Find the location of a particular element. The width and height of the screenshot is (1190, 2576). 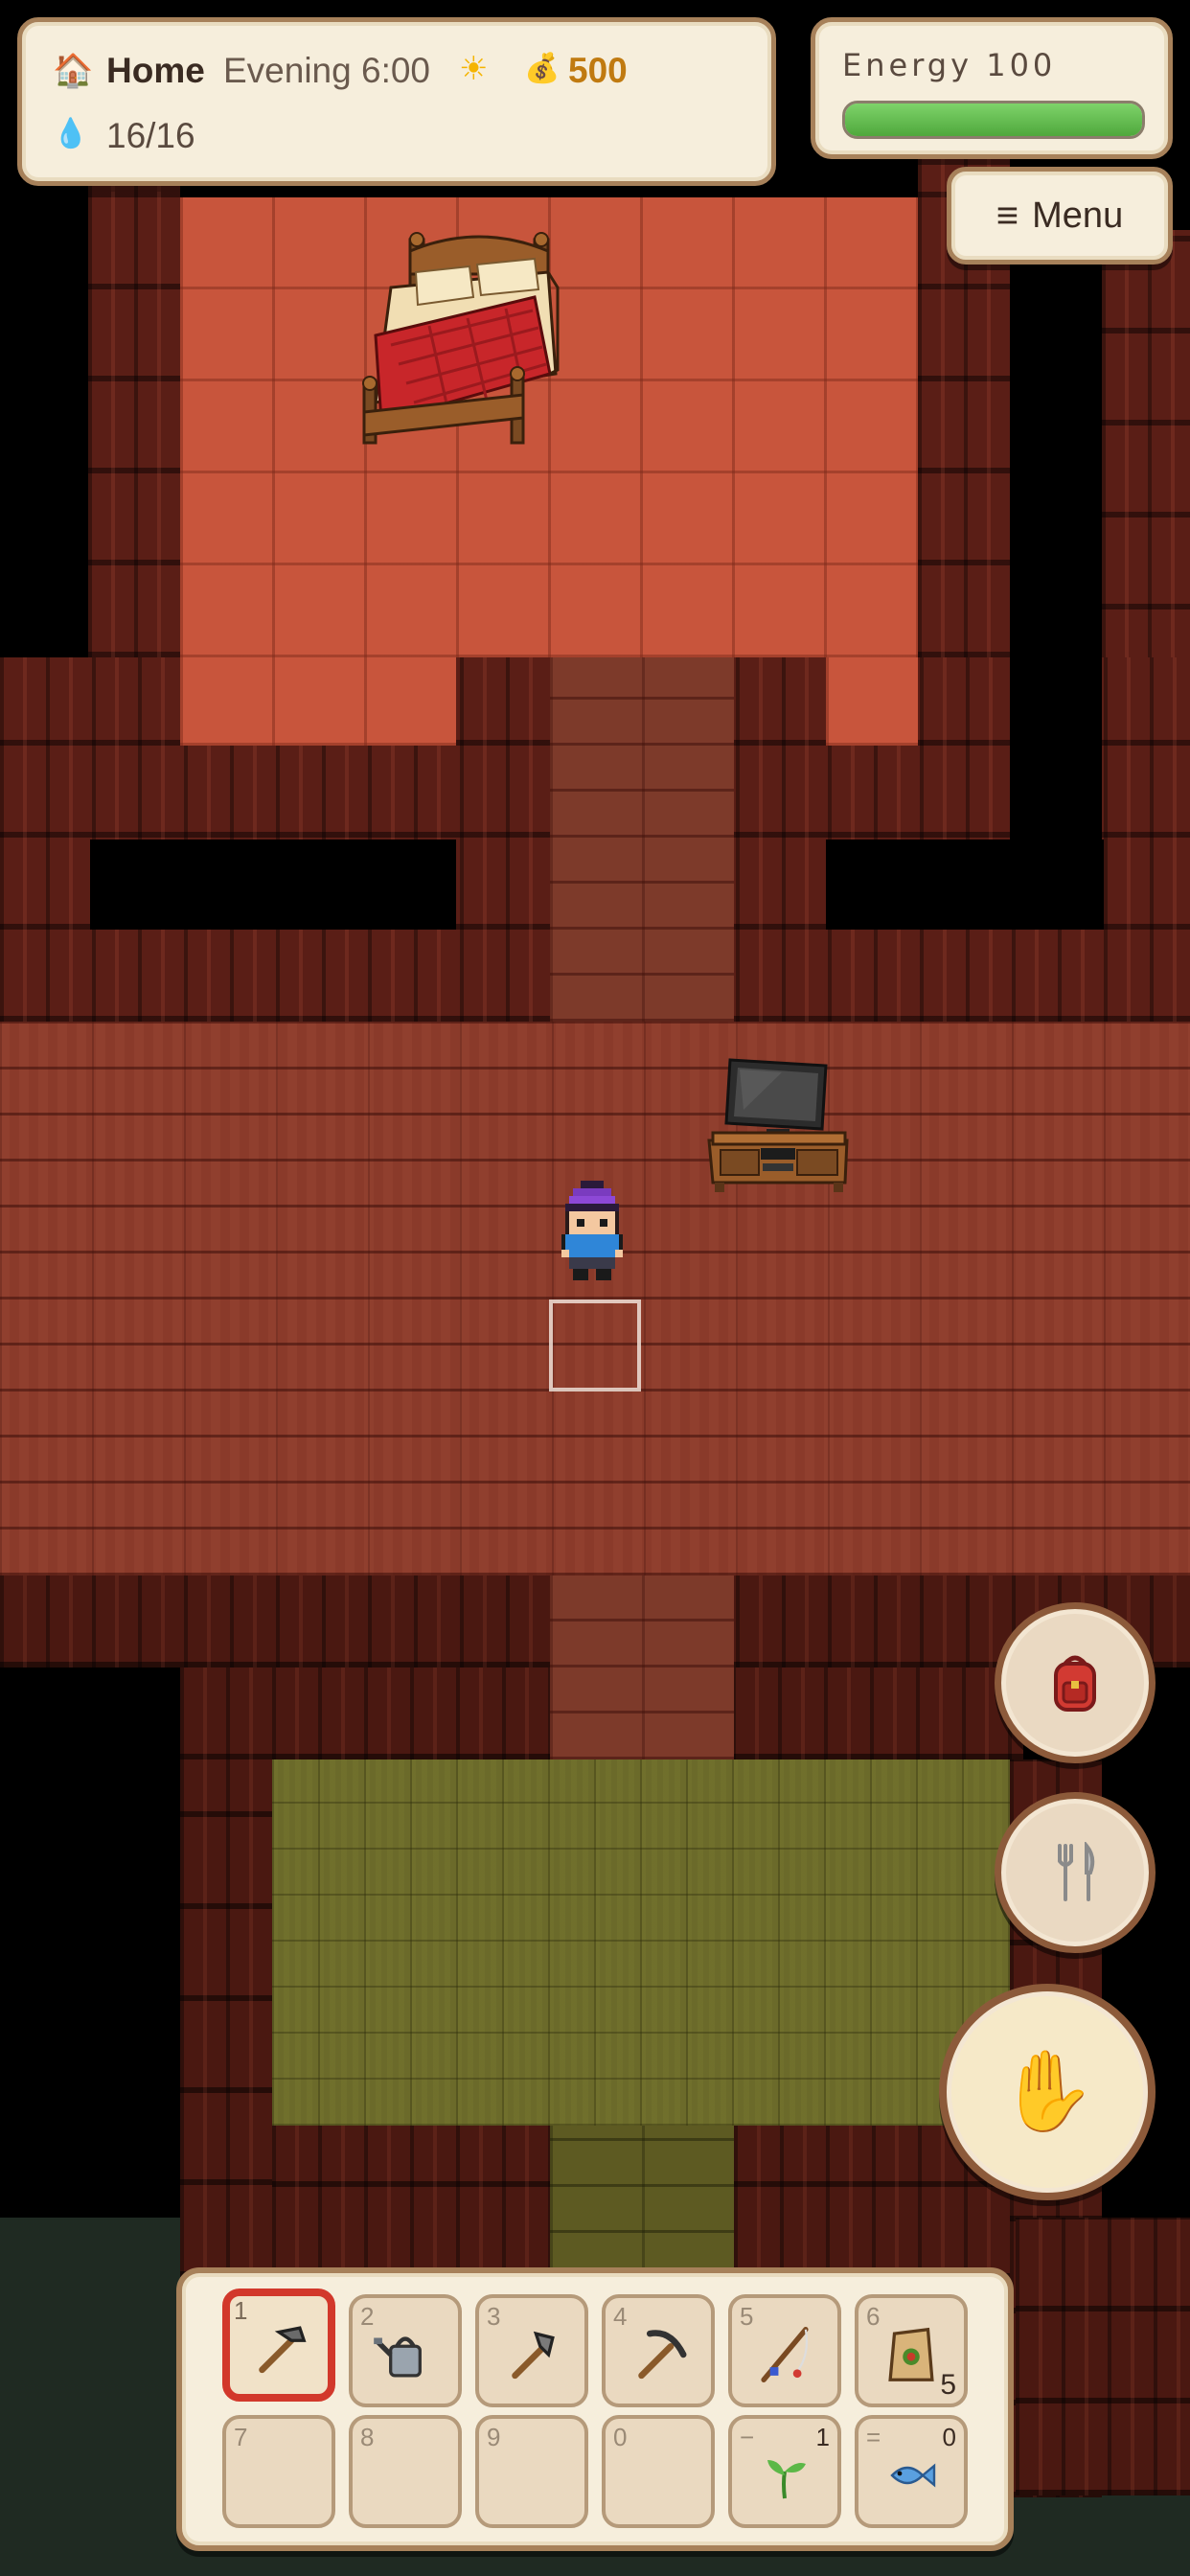

hotbar: 1 2 3 4 5 6 5 7 8 9 0 − 1 = 0 is located at coordinates (595, 2409).